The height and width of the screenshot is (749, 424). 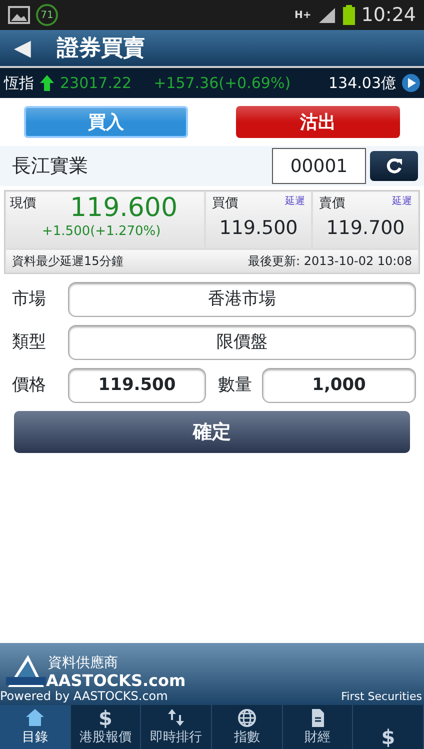 What do you see at coordinates (242, 342) in the screenshot?
I see `order-type-field: 限價盤` at bounding box center [242, 342].